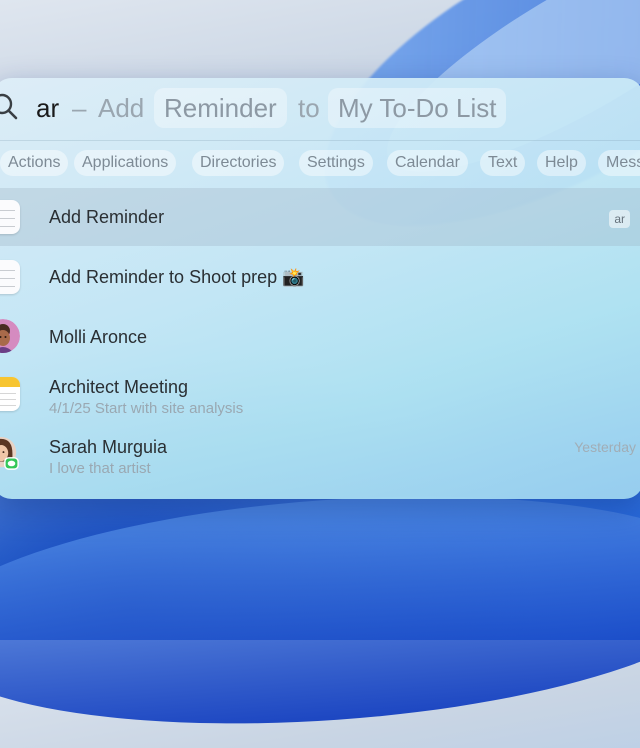 The height and width of the screenshot is (748, 640). Describe the element at coordinates (503, 163) in the screenshot. I see `filter-chip-text: Text` at that location.